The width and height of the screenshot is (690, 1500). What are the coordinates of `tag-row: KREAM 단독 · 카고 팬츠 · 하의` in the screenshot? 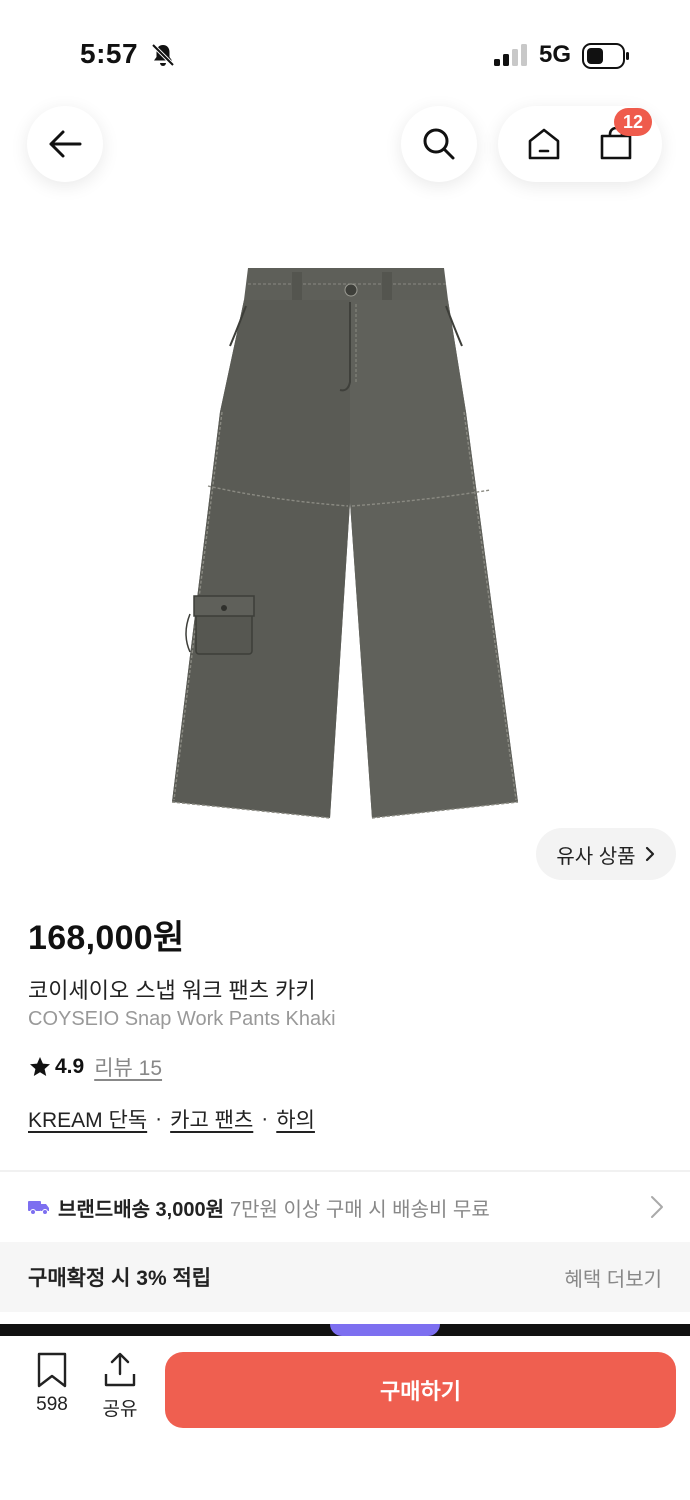 It's located at (171, 1119).